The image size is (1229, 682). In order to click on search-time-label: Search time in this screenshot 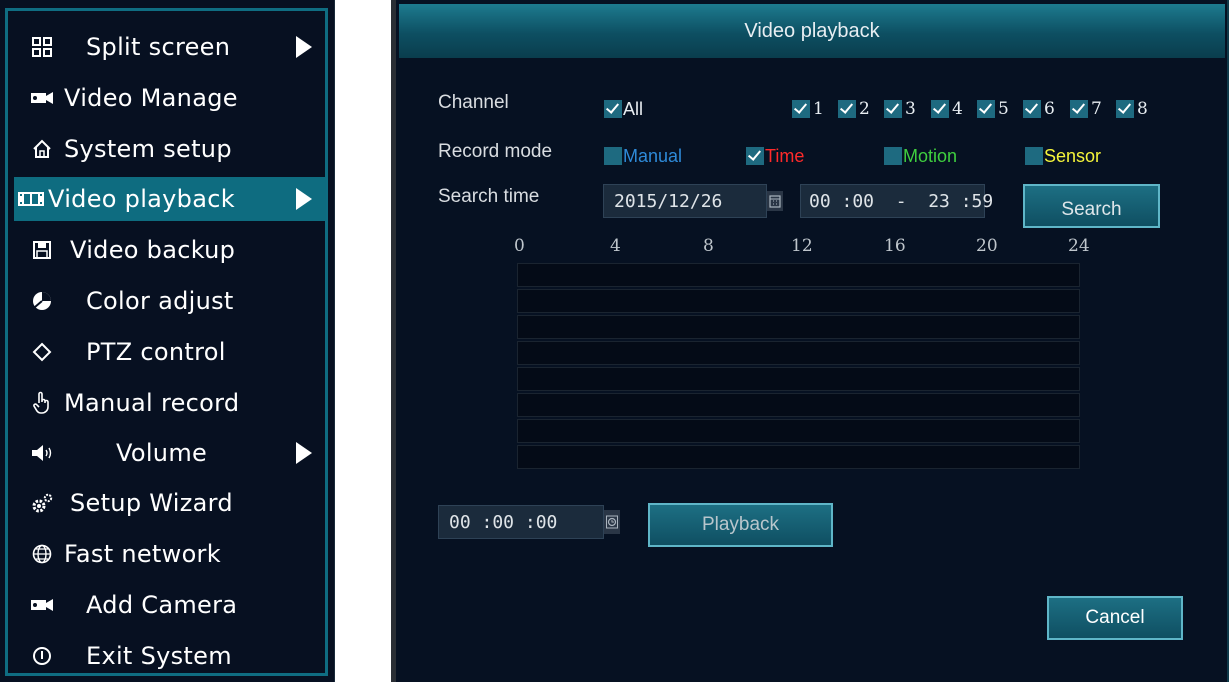, I will do `click(489, 196)`.